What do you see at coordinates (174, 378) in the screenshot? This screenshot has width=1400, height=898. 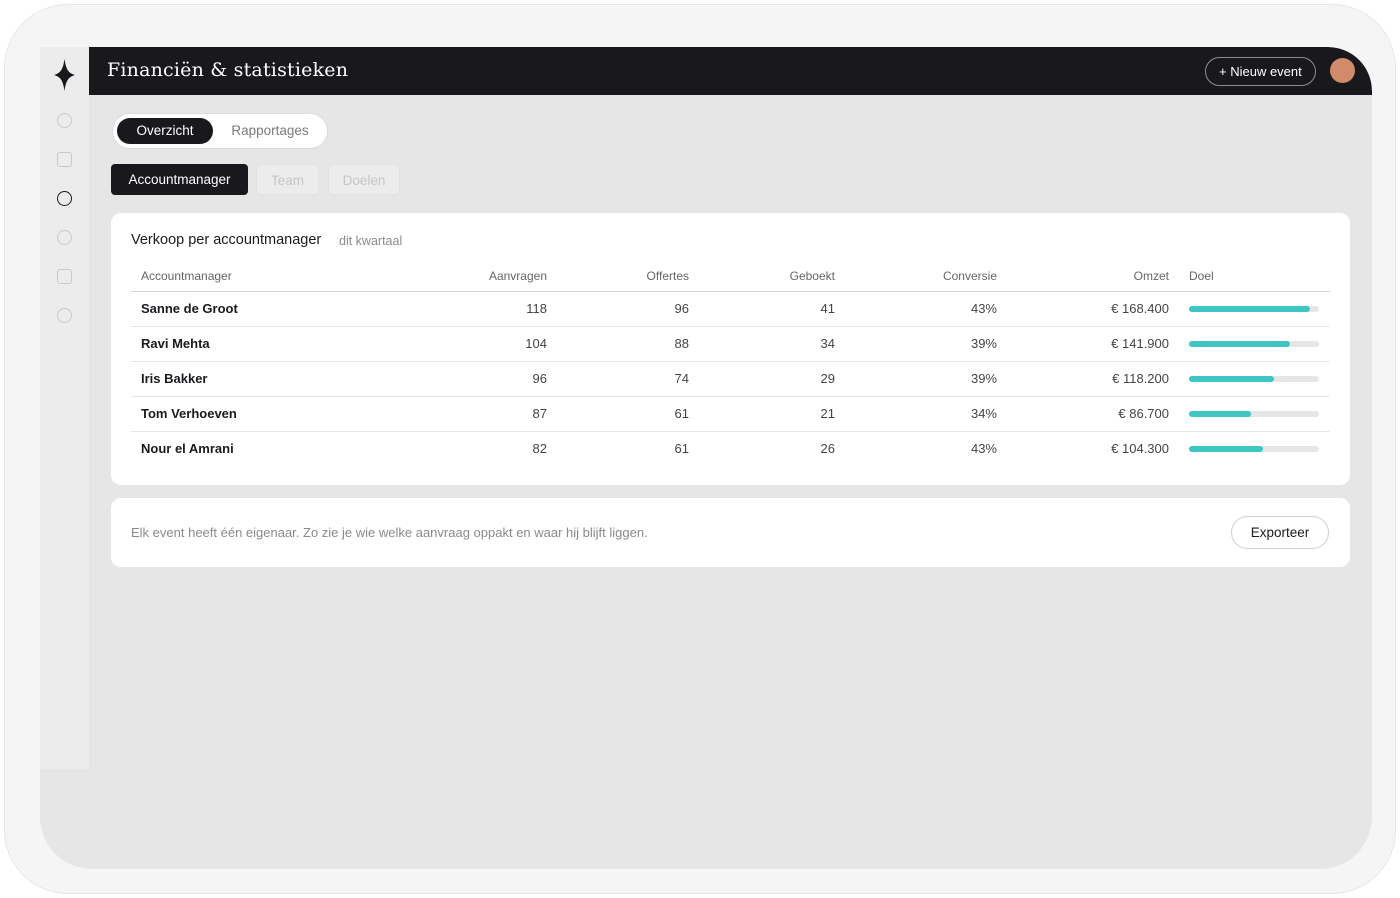 I see `row-name: Iris Bakker` at bounding box center [174, 378].